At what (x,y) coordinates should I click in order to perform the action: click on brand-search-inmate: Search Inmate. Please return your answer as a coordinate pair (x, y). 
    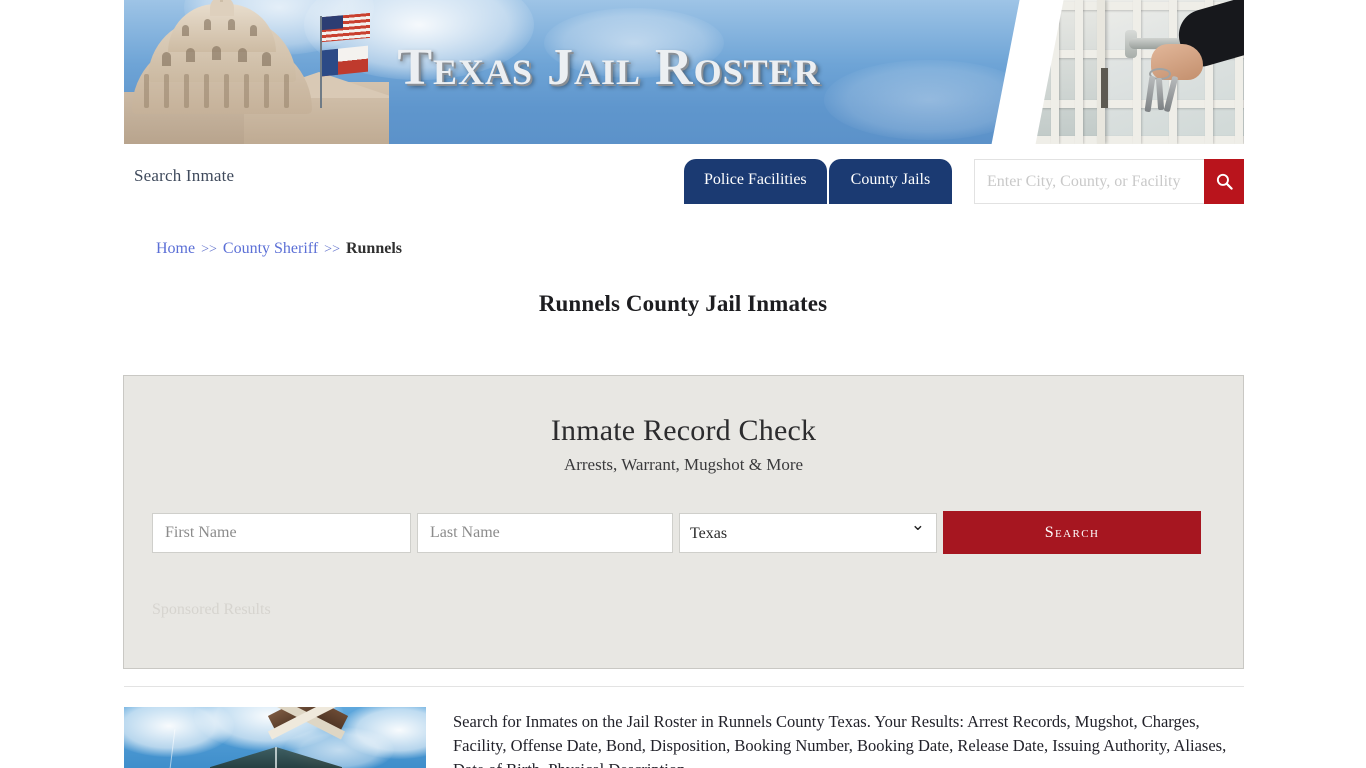
    Looking at the image, I should click on (184, 176).